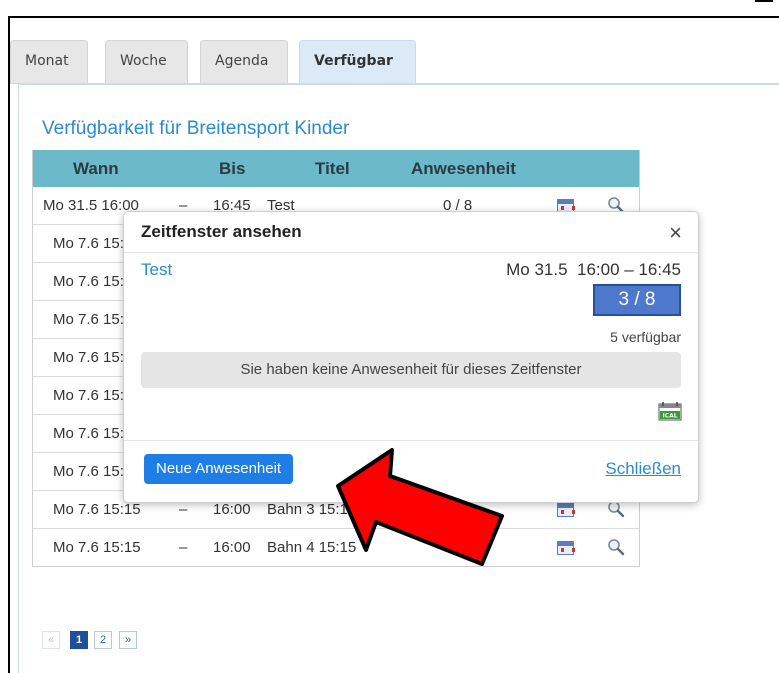  What do you see at coordinates (332, 168) in the screenshot?
I see `column-header-titel: Titel` at bounding box center [332, 168].